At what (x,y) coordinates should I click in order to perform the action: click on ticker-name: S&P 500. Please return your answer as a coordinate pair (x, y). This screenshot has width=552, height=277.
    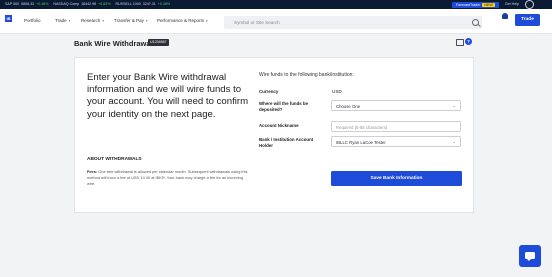
    Looking at the image, I should click on (12, 4).